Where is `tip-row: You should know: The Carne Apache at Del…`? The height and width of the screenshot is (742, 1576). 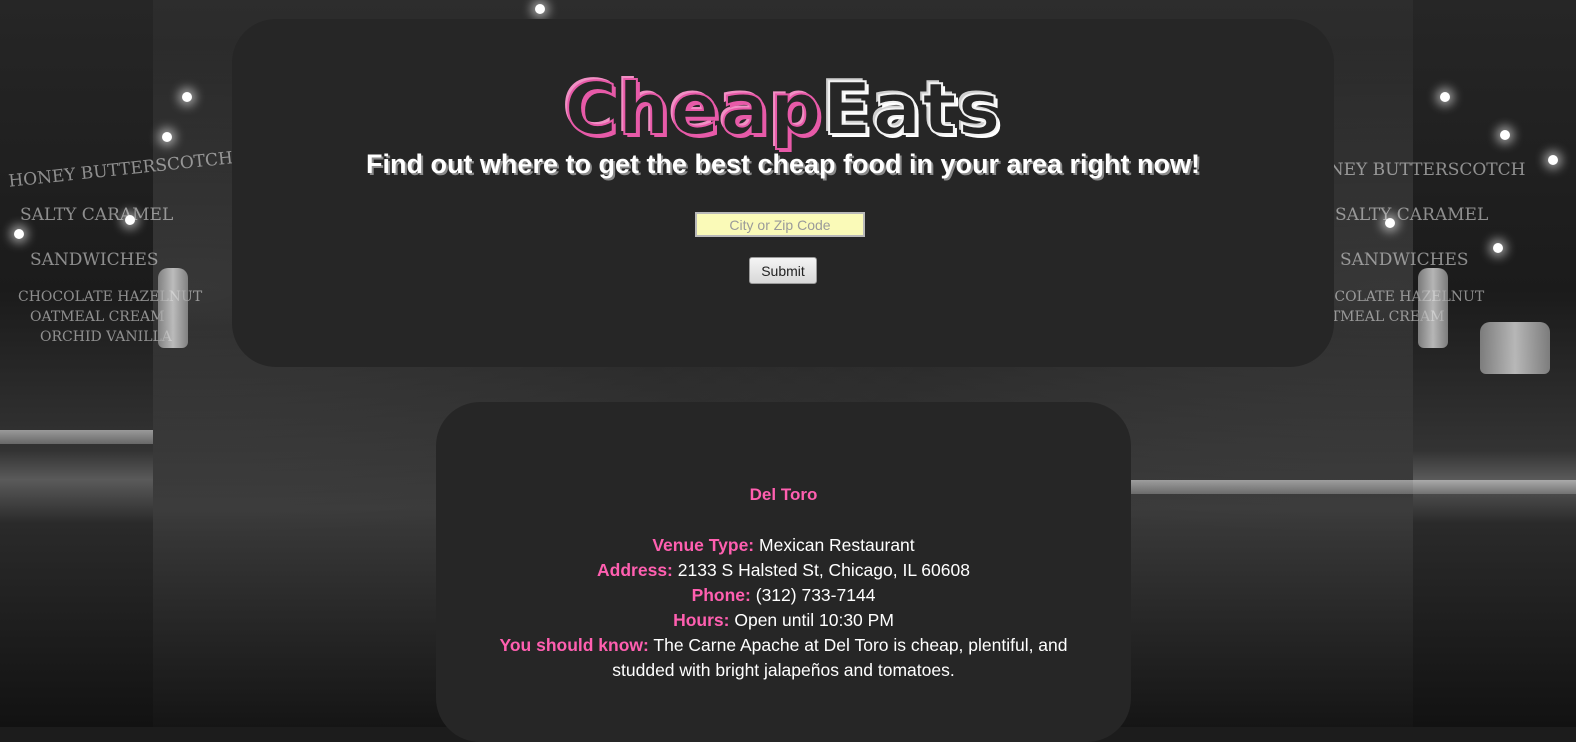
tip-row: You should know: The Carne Apache at Del… is located at coordinates (783, 658).